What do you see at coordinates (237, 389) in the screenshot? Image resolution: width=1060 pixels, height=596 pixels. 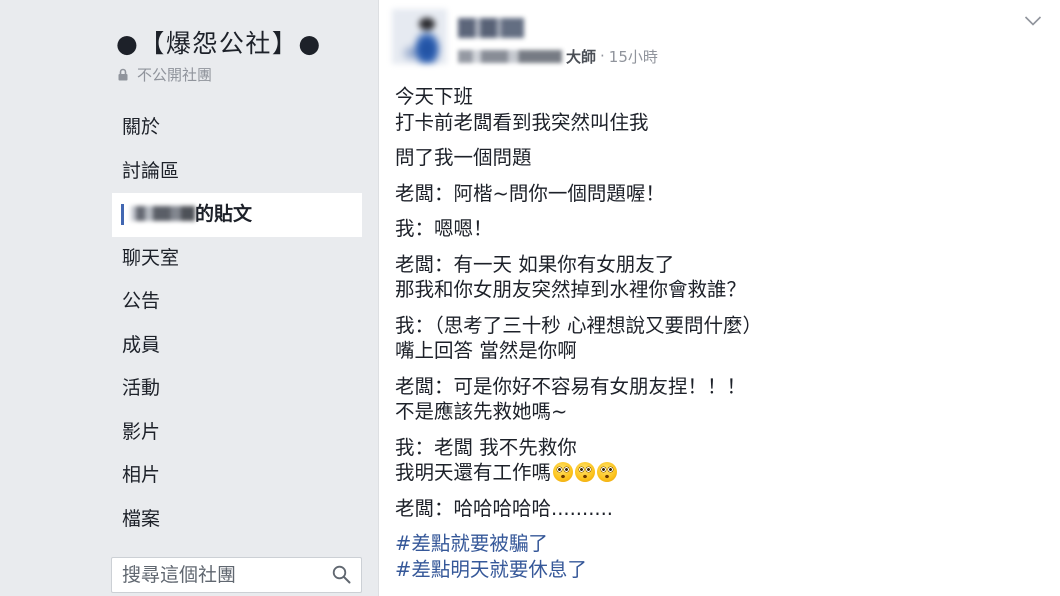 I see `nav-item-events: 活動` at bounding box center [237, 389].